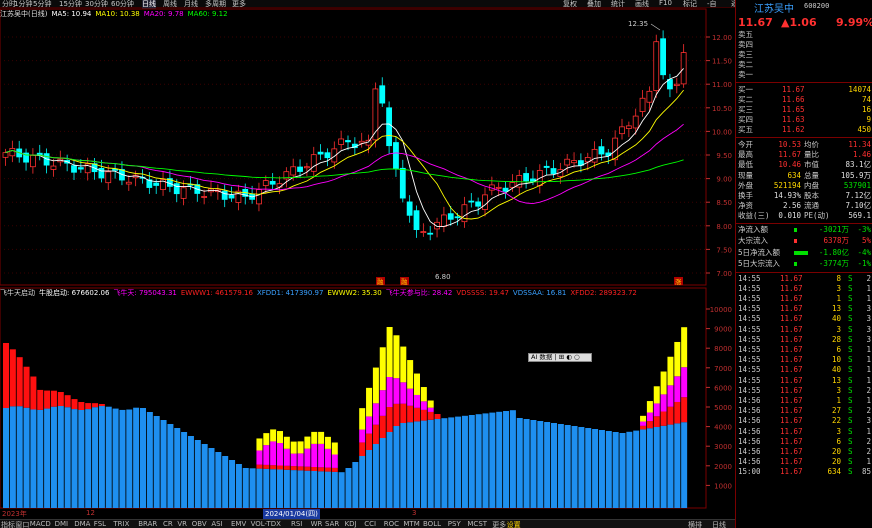 Image resolution: width=872 pixels, height=528 pixels. I want to click on indicator-tab: EMV, so click(238, 524).